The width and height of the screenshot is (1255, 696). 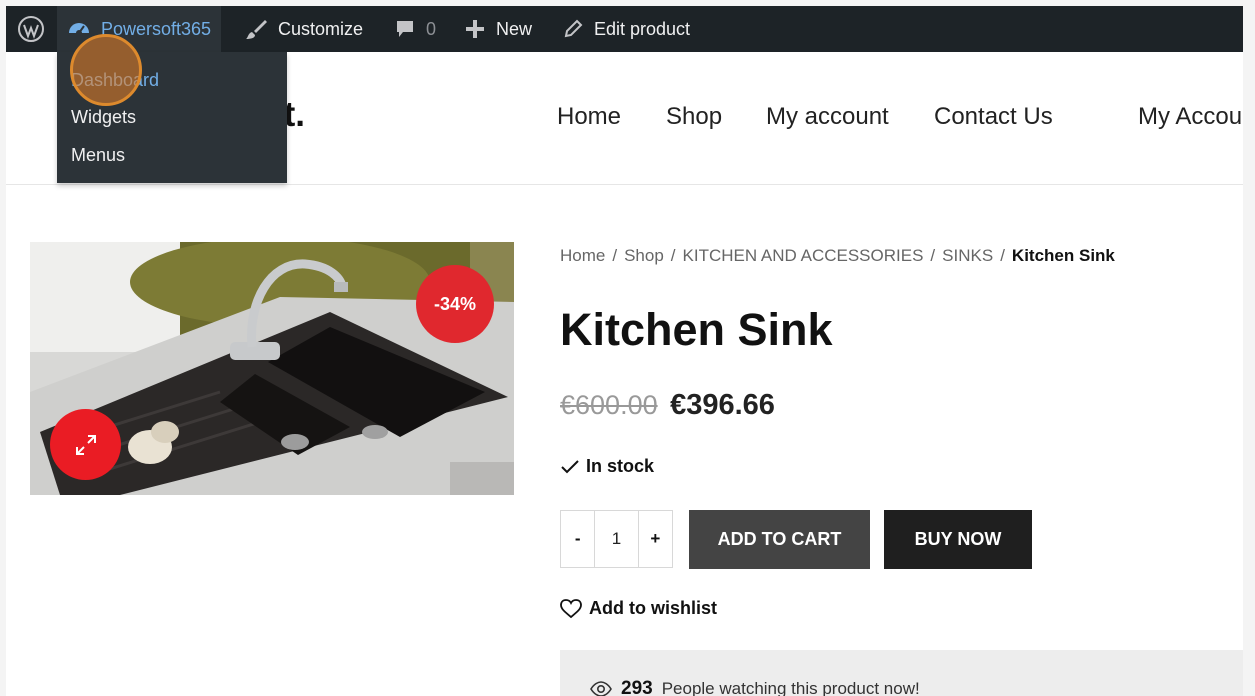 What do you see at coordinates (967, 255) in the screenshot?
I see `breadcrumb-sinks: SINKS` at bounding box center [967, 255].